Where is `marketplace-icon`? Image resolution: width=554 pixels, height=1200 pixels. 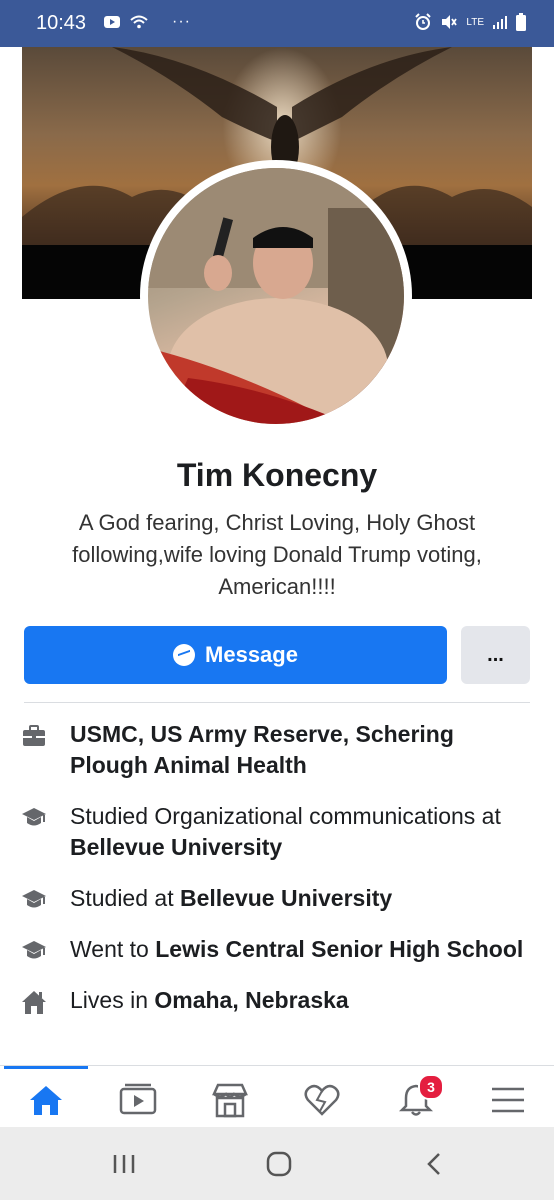 marketplace-icon is located at coordinates (230, 1100).